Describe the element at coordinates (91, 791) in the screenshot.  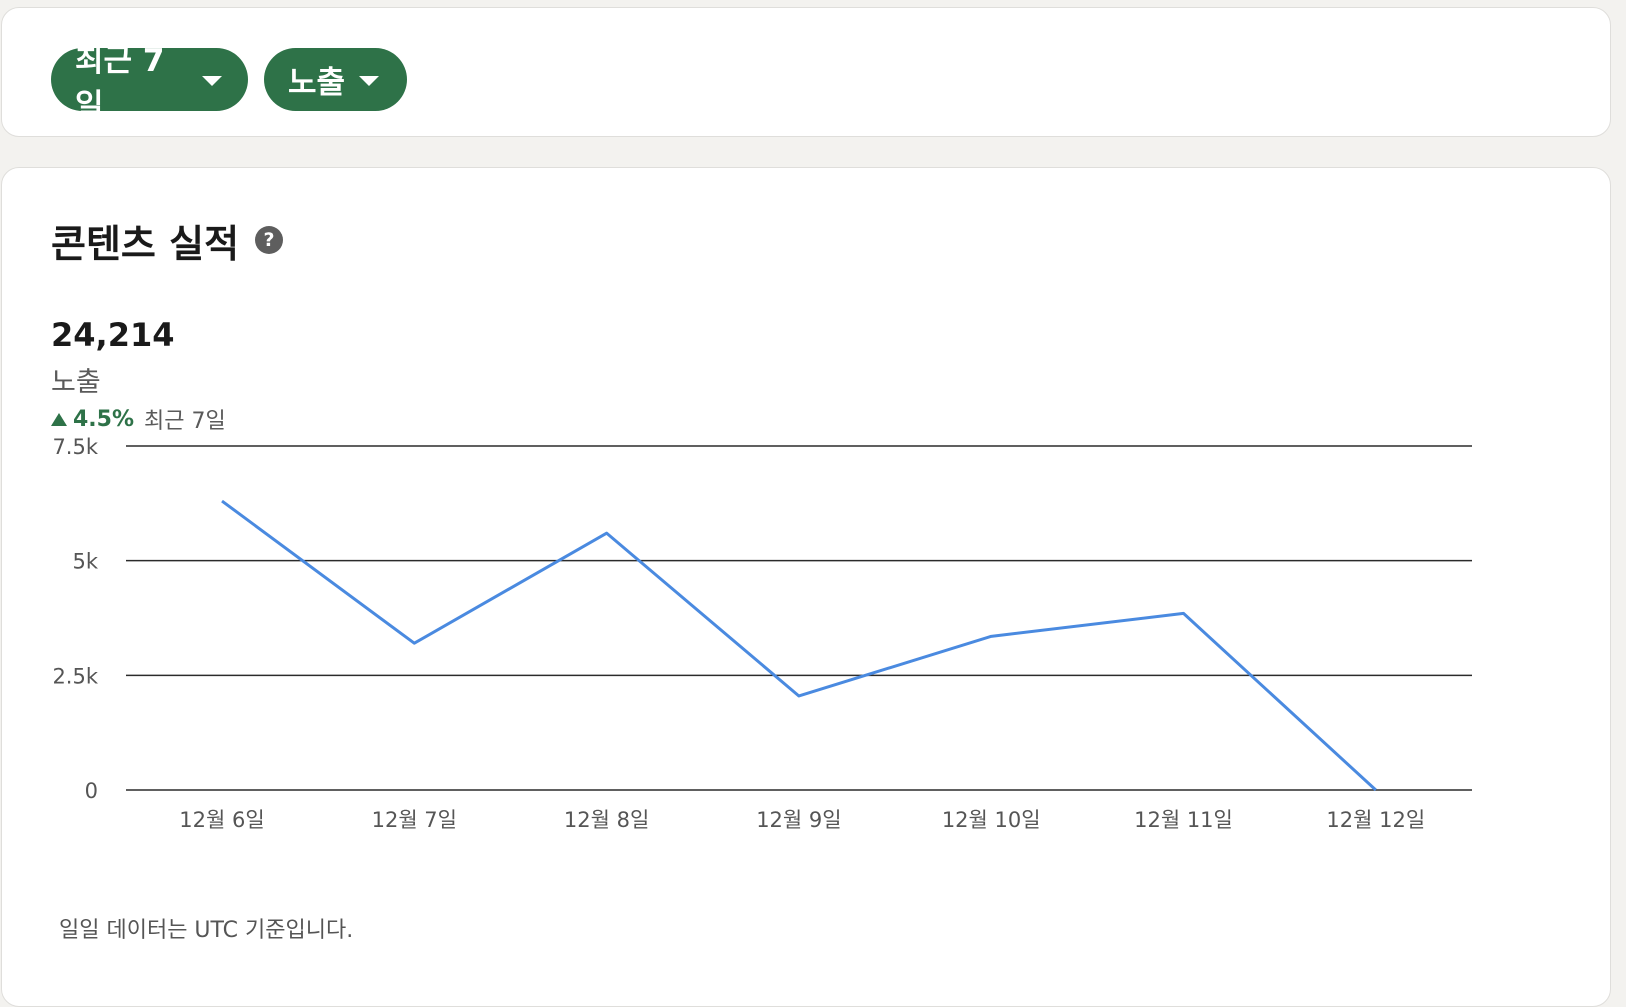
I see `y-tick-label: 0` at that location.